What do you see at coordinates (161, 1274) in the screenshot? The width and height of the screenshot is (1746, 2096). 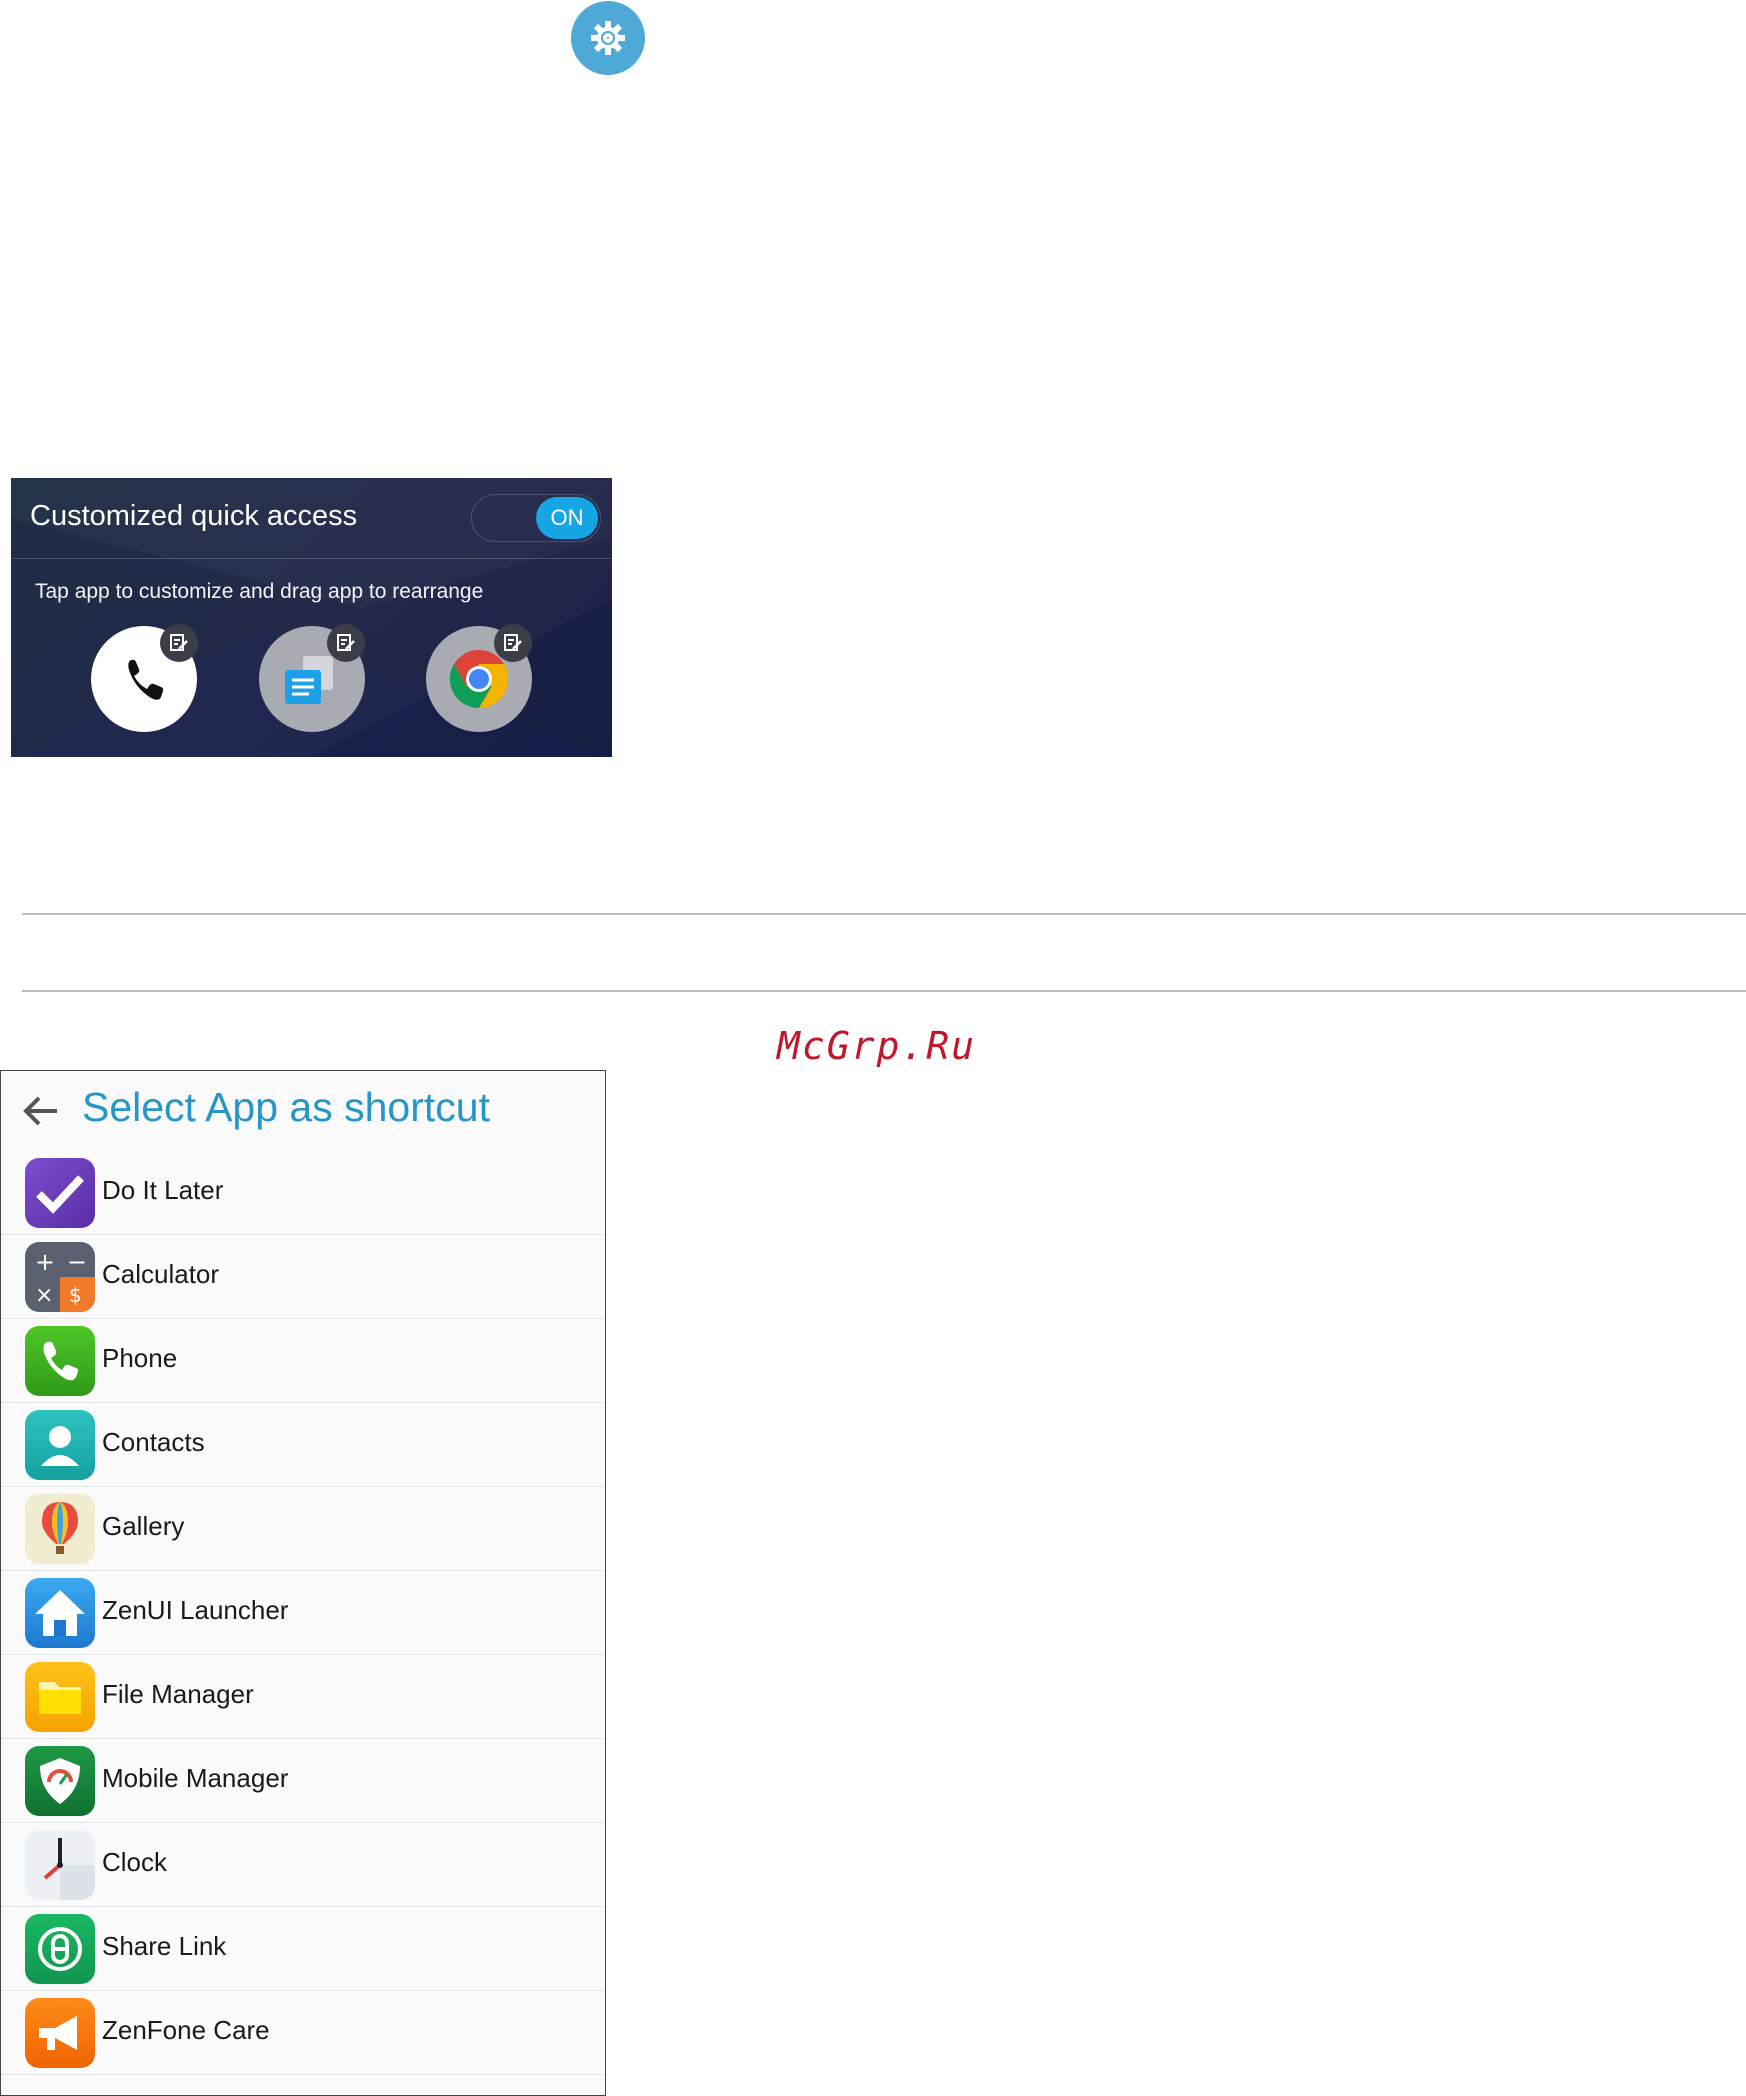 I see `list-item-label: Calculator` at bounding box center [161, 1274].